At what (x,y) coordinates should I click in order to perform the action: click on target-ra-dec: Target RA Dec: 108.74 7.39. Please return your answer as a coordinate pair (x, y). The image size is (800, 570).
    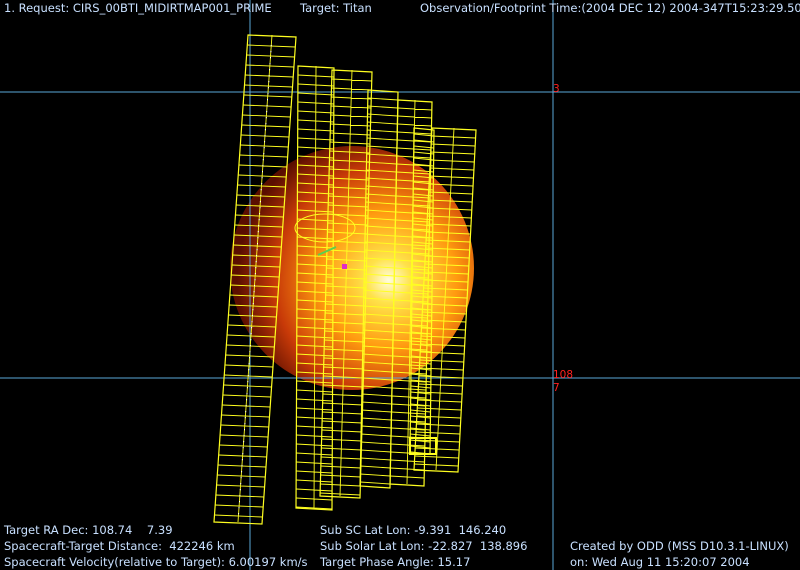
    Looking at the image, I should click on (88, 530).